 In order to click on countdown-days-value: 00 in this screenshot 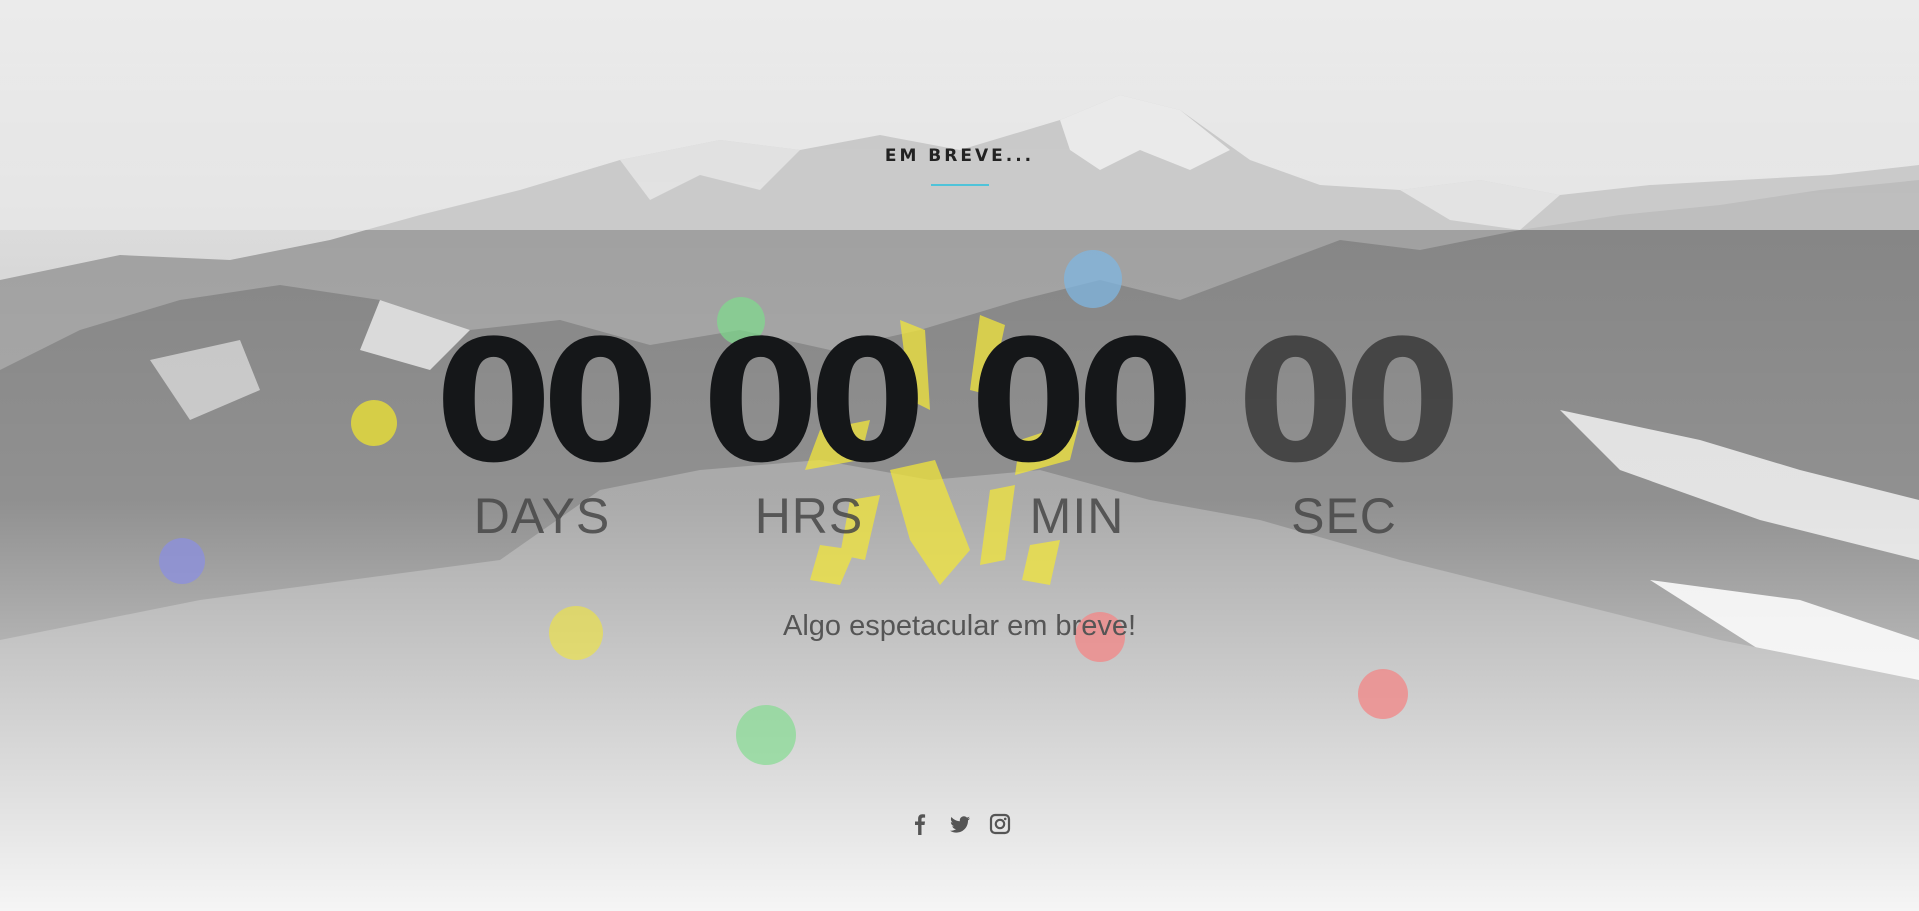, I will do `click(547, 402)`.